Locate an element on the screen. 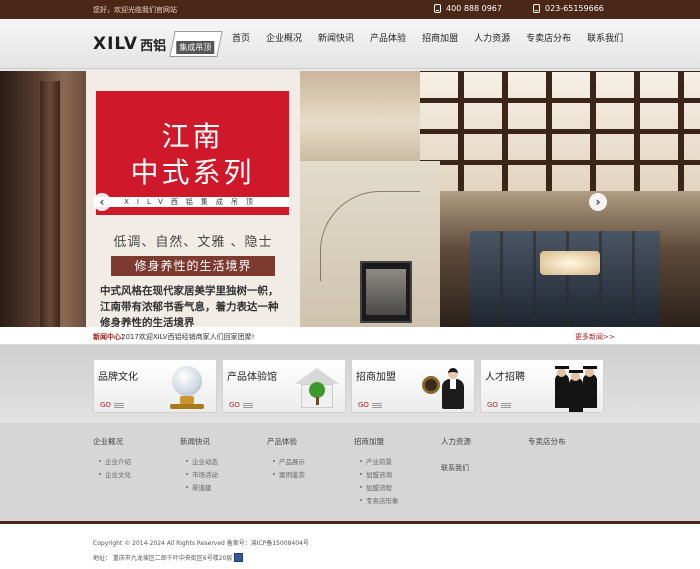 This screenshot has height=569, width=700. nav-hr: 人力资源 is located at coordinates (492, 39).